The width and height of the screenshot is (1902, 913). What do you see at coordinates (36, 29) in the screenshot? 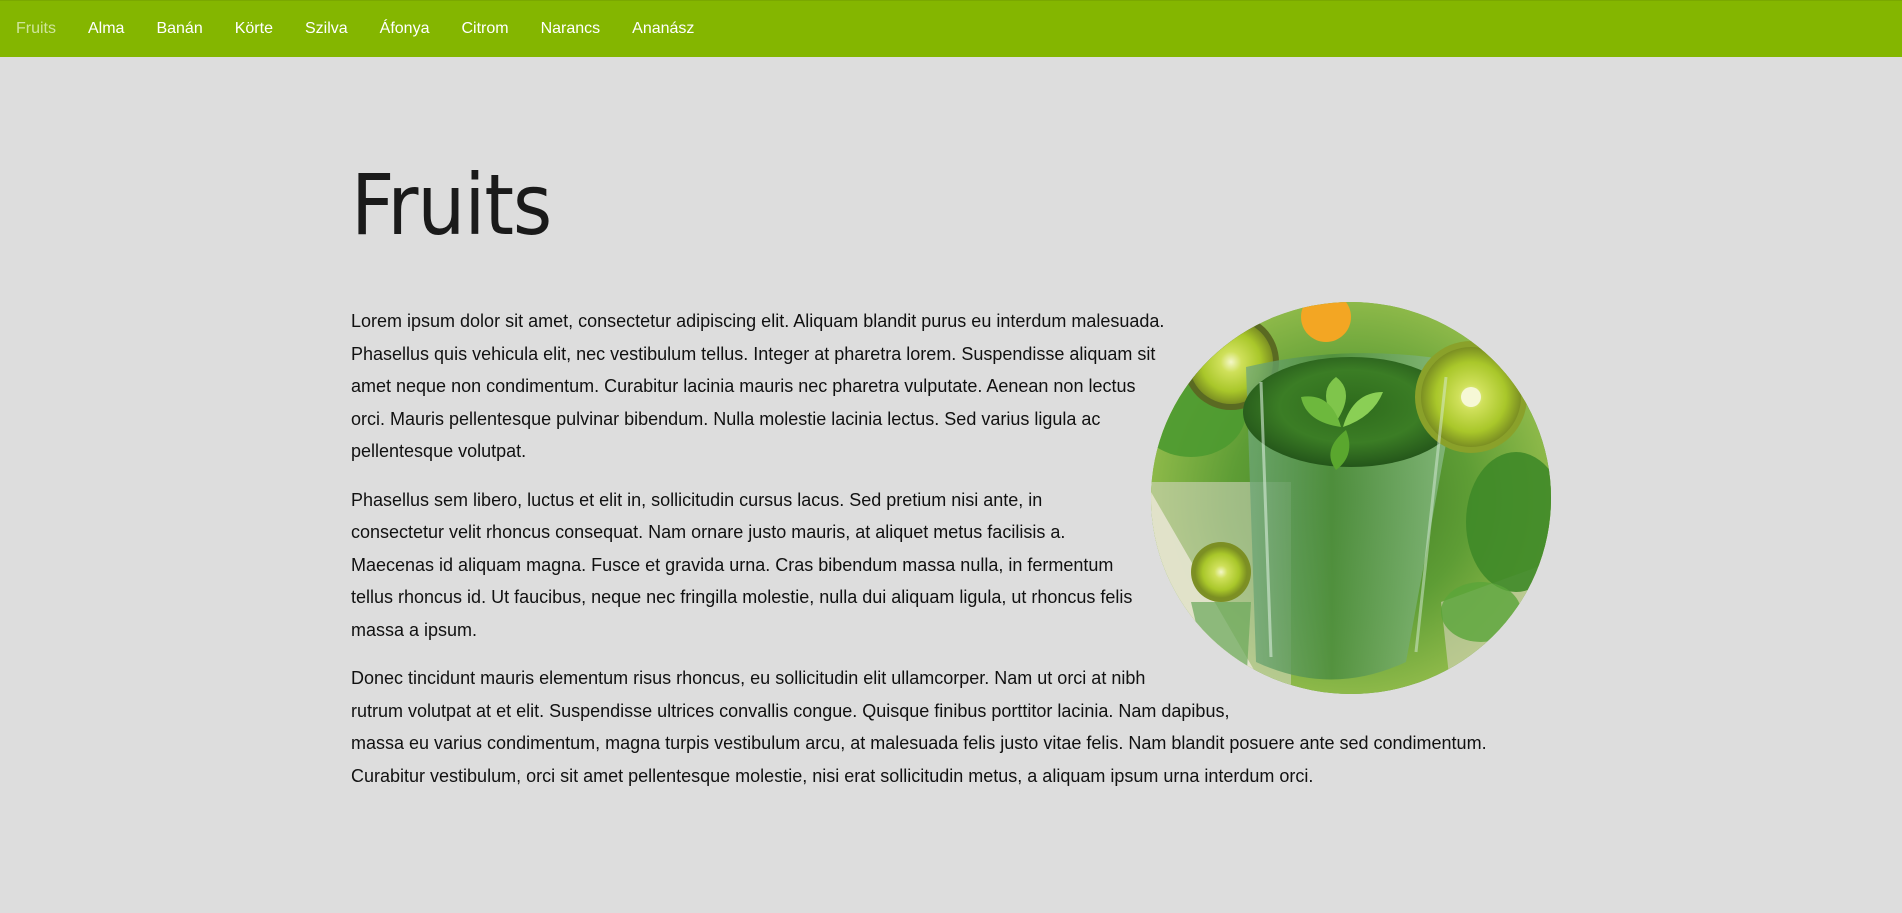
I see `nav-item-fruits: Fruits` at bounding box center [36, 29].